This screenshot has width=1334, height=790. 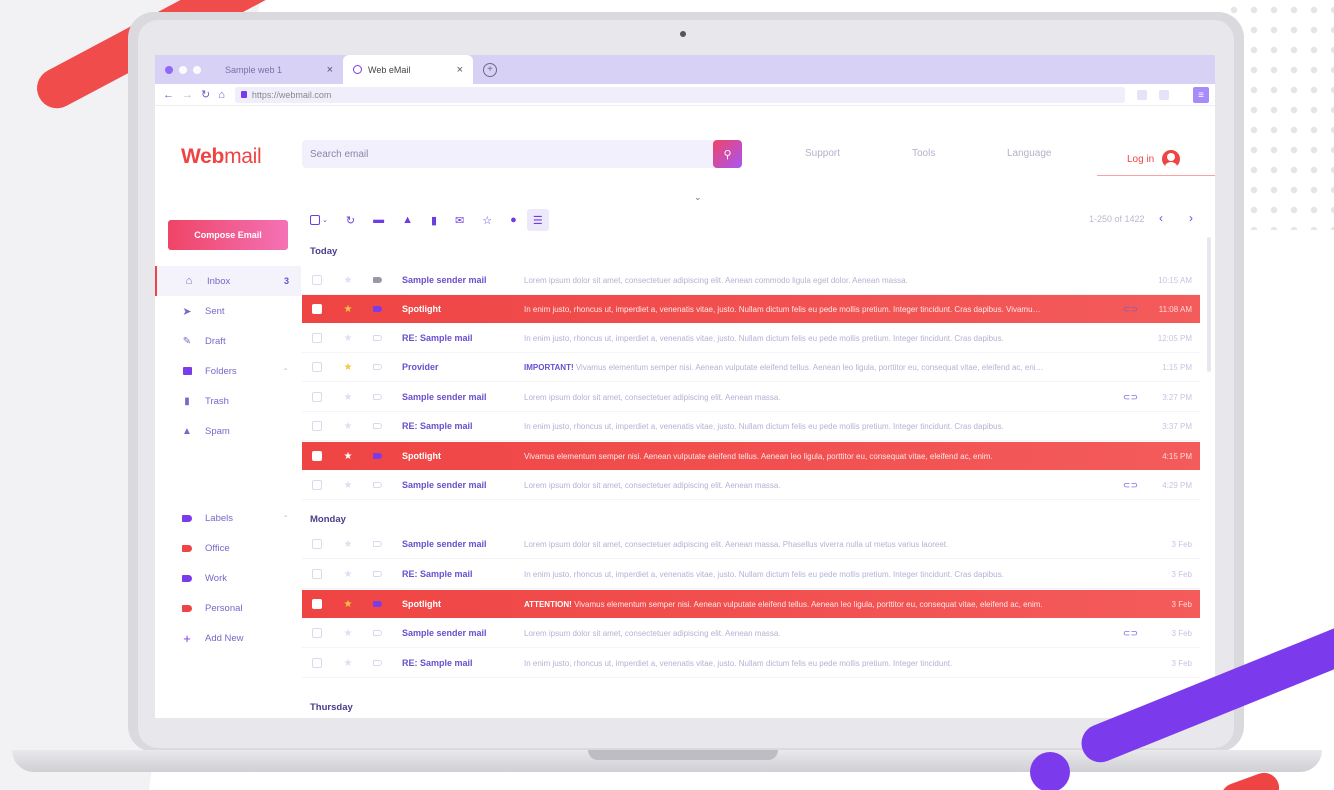 I want to click on window-maximize-dot, so click(x=197, y=69).